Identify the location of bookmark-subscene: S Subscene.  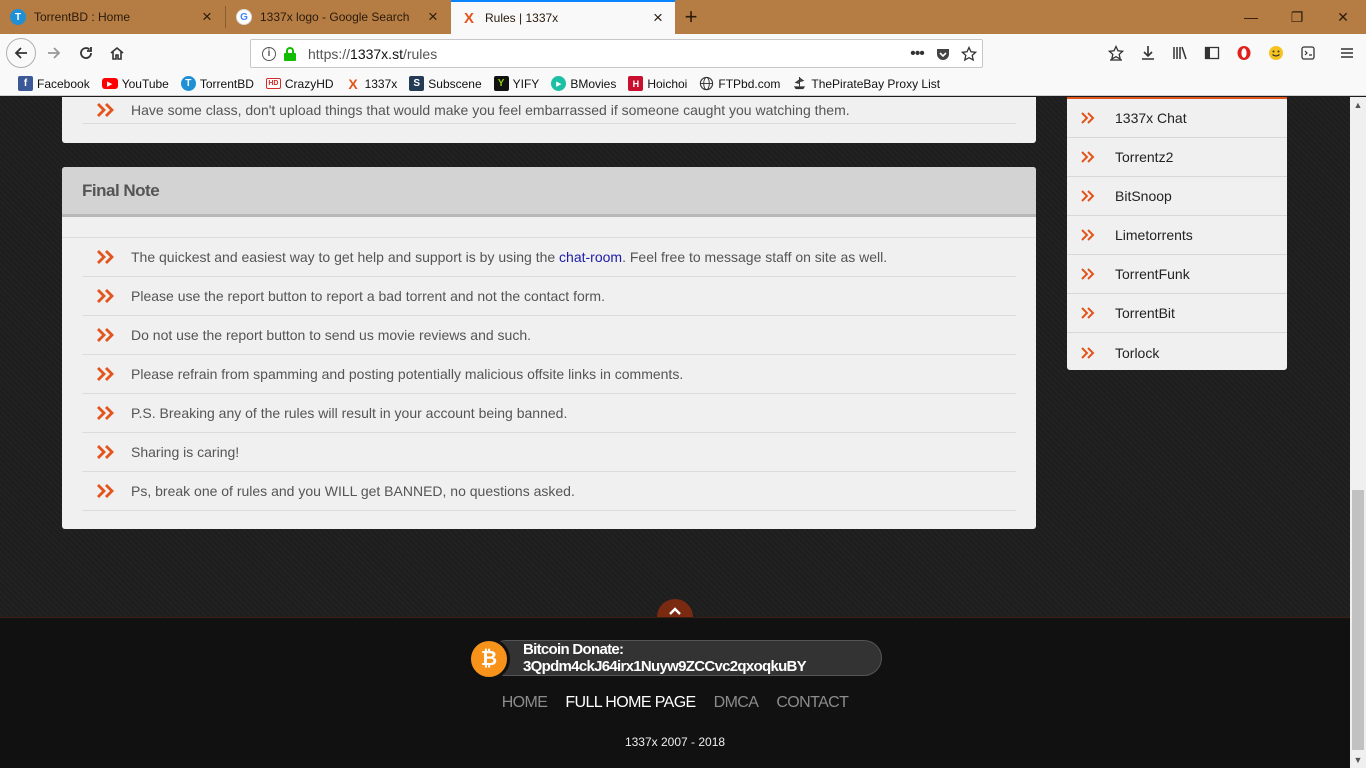
(445, 83).